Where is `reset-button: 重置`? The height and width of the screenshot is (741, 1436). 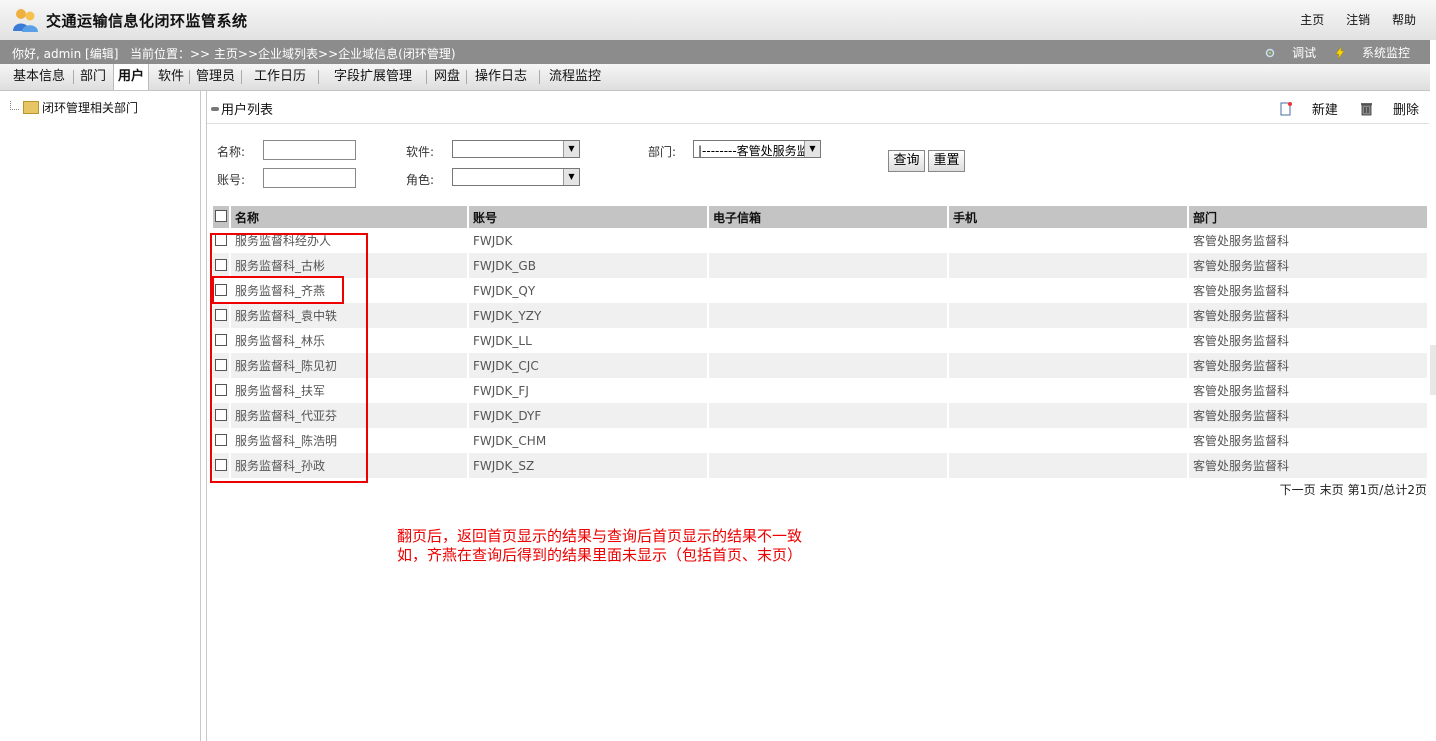 reset-button: 重置 is located at coordinates (946, 161).